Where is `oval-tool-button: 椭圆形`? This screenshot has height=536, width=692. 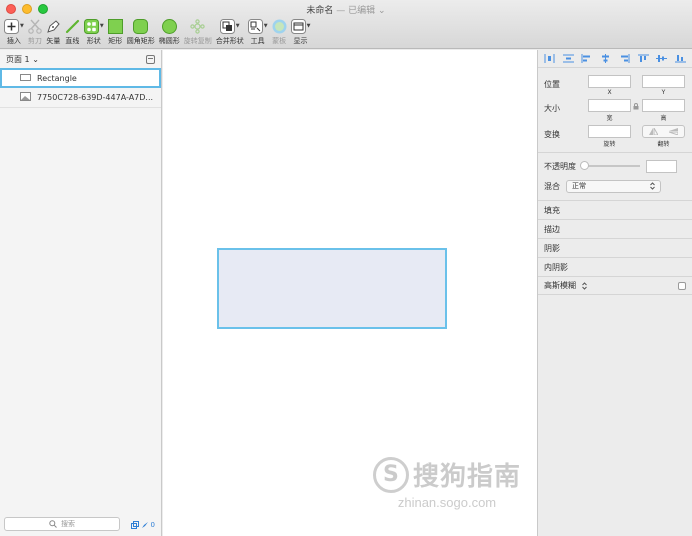
oval-tool-button: 椭圆形 is located at coordinates (169, 31).